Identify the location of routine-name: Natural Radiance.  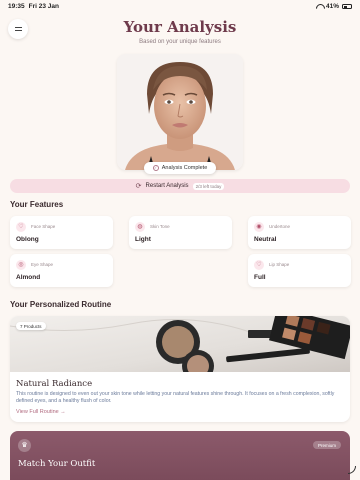
(54, 384).